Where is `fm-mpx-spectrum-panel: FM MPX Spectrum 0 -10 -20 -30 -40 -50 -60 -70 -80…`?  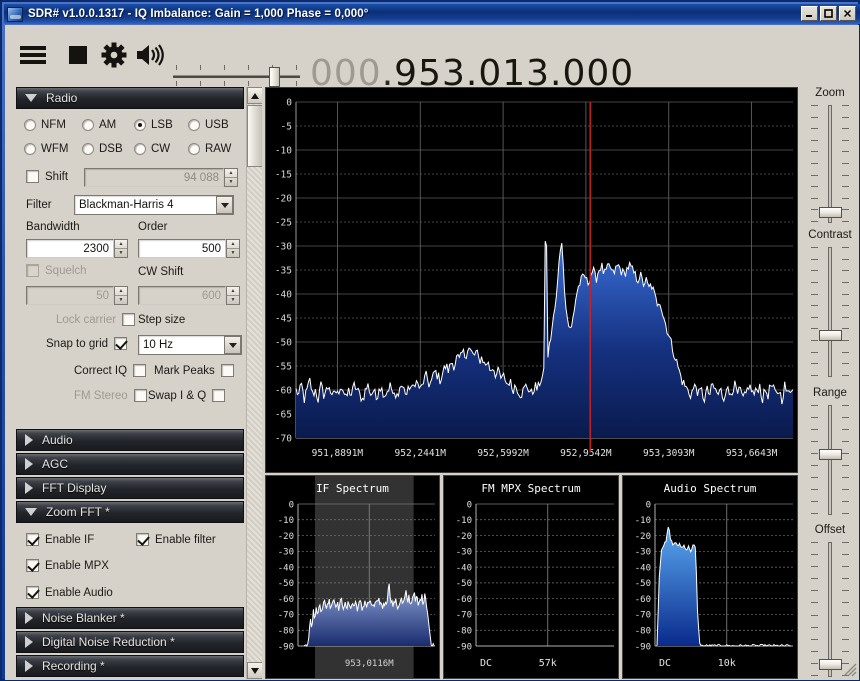 fm-mpx-spectrum-panel: FM MPX Spectrum 0 -10 -20 -30 -40 -50 -60 -70 -80… is located at coordinates (531, 577).